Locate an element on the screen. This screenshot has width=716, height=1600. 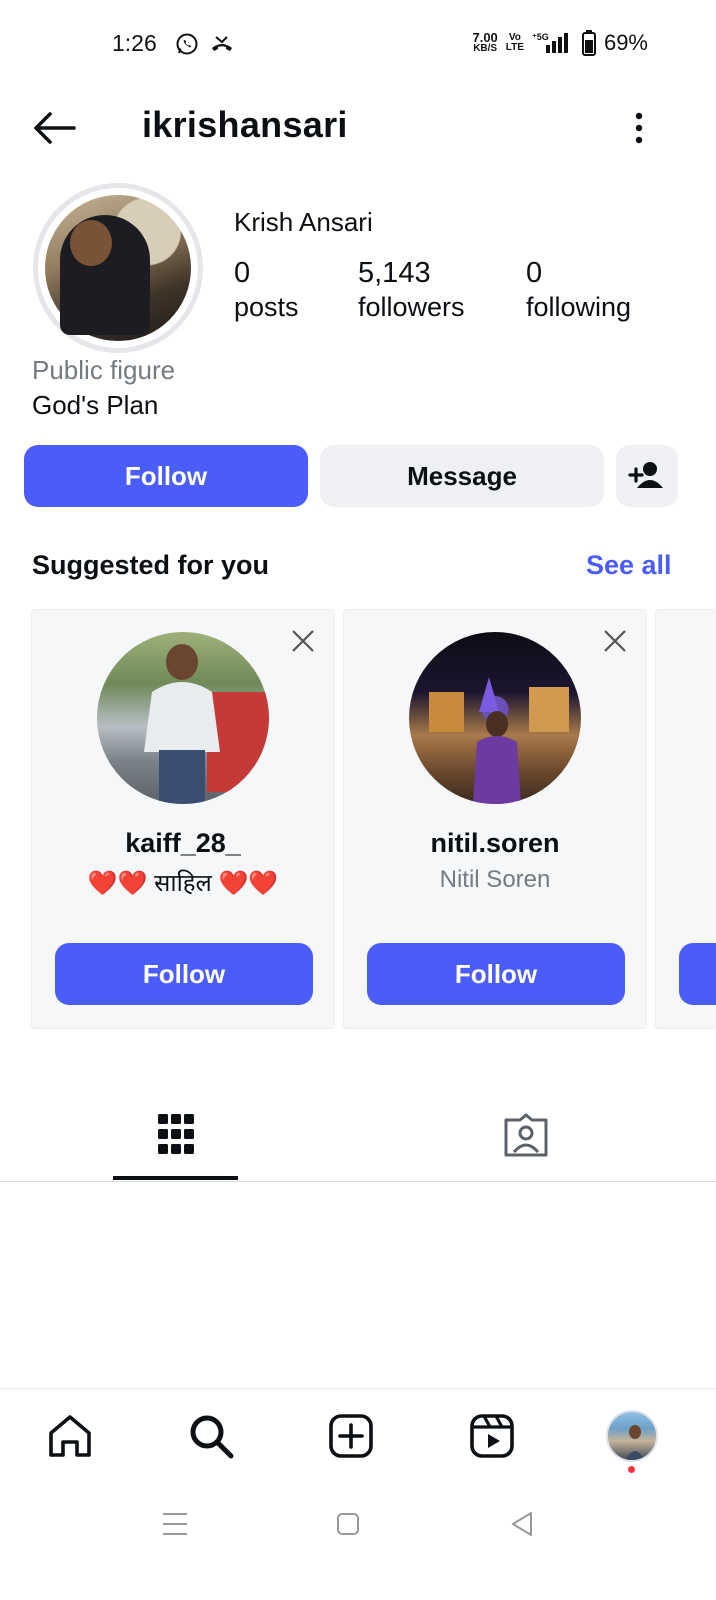
svg-text: ⁺5G is located at coordinates (540, 37).